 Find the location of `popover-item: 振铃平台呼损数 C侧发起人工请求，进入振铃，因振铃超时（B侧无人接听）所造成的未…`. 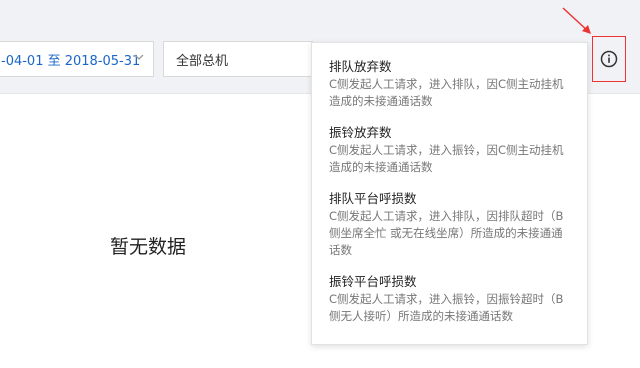

popover-item: 振铃平台呼损数 C侧发起人工请求，进入振铃，因振铃超时（B侧无人接听）所造成的未… is located at coordinates (451, 299).